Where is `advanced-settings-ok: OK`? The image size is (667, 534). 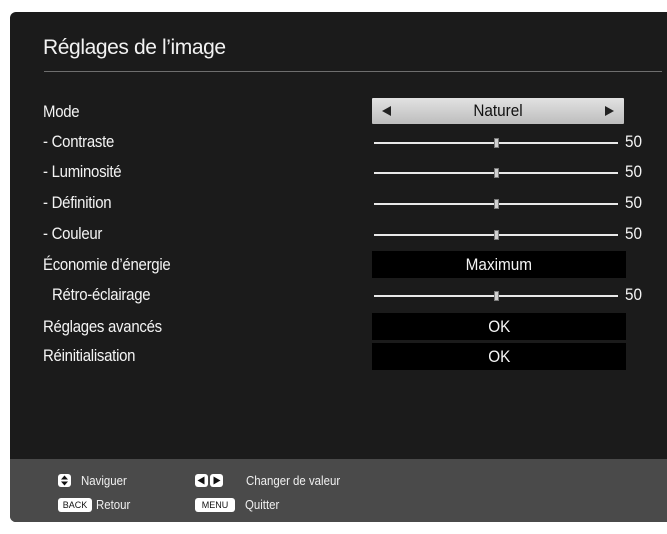
advanced-settings-ok: OK is located at coordinates (499, 326).